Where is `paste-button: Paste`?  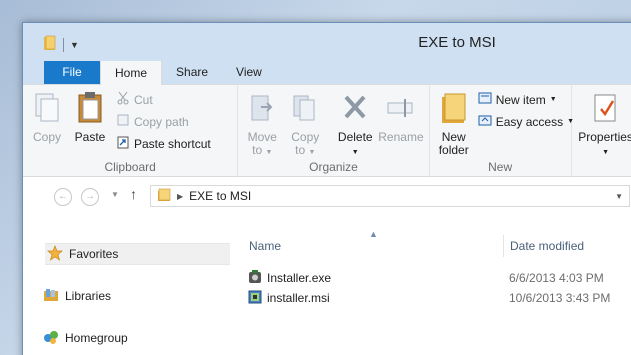
paste-button: Paste is located at coordinates (90, 117).